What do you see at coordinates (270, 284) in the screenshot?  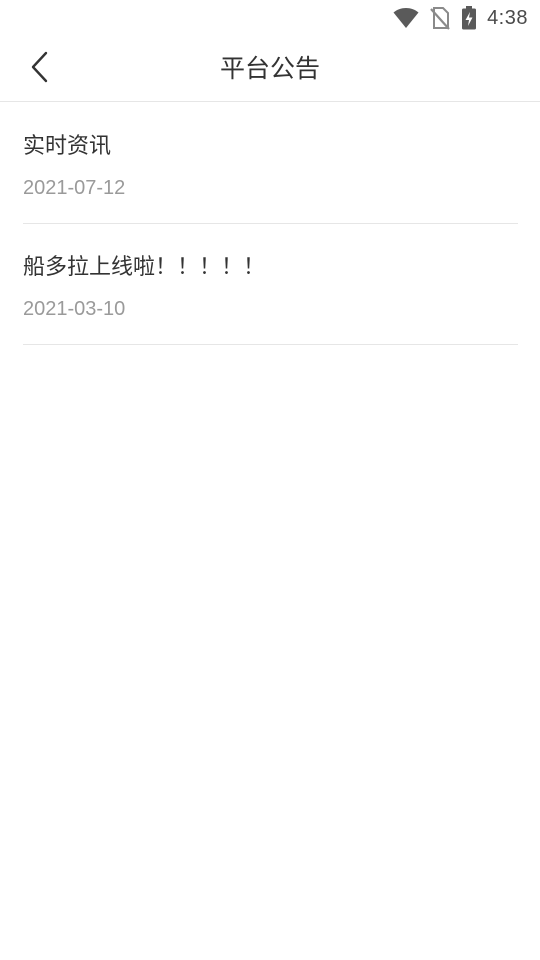 I see `list-item: 船多拉上线啦！！！！！ 2021-03-10` at bounding box center [270, 284].